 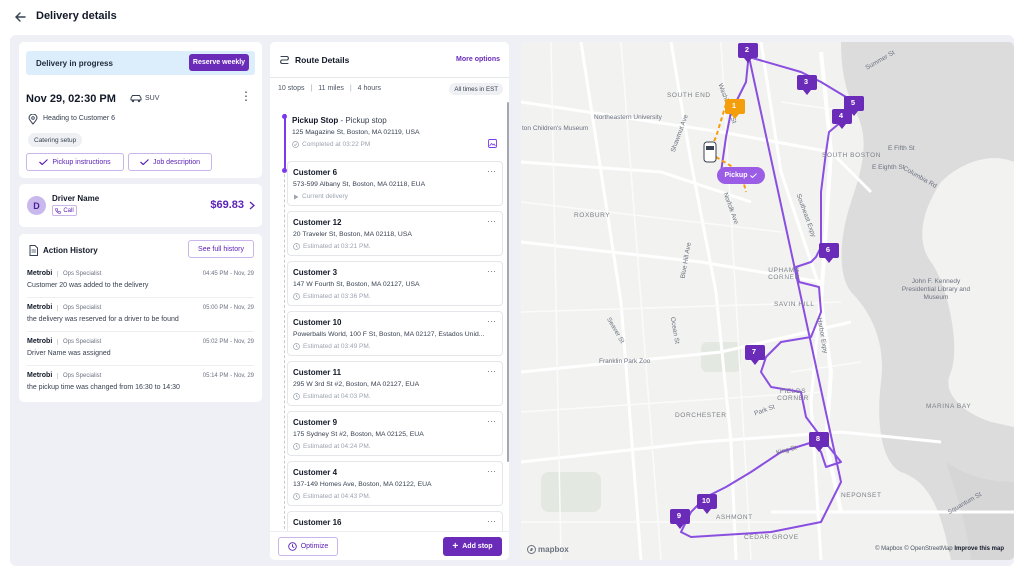 I want to click on delivery-datetime: Nov 29, 02:30 PM, so click(x=71, y=99).